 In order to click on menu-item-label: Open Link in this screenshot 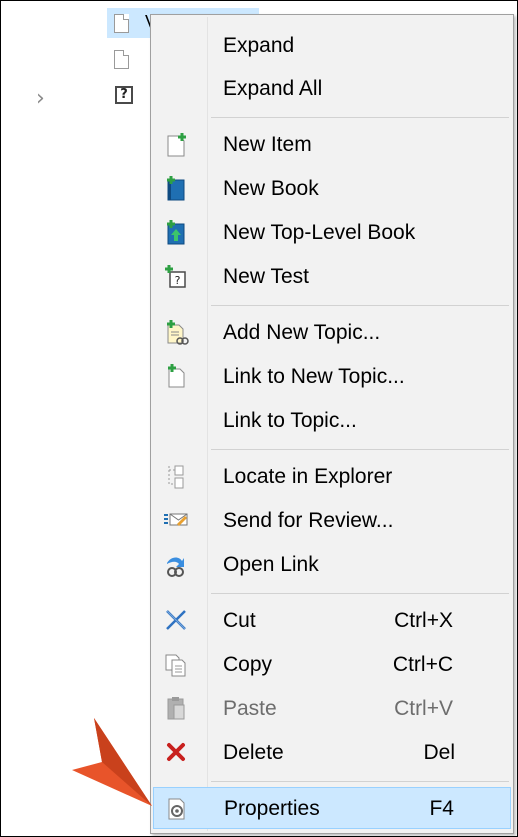, I will do `click(271, 564)`.